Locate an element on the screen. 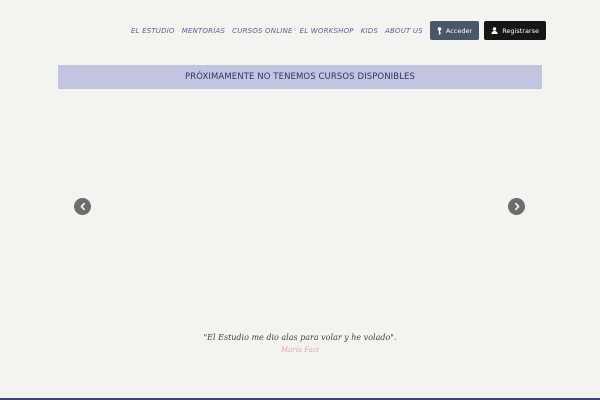 This screenshot has width=600, height=400. chevron-left-icon is located at coordinates (82, 206).